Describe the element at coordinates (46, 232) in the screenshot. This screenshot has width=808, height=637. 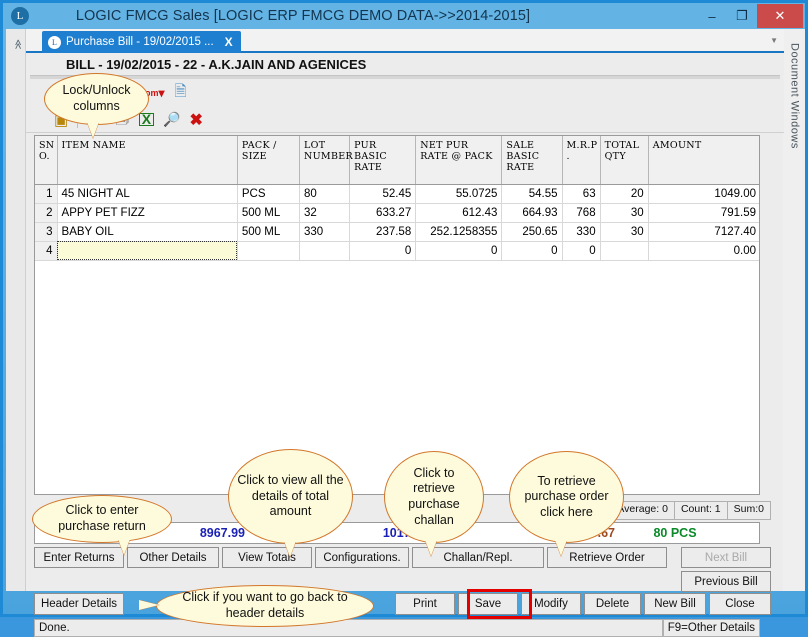
I see `cell-sno: 3` at that location.